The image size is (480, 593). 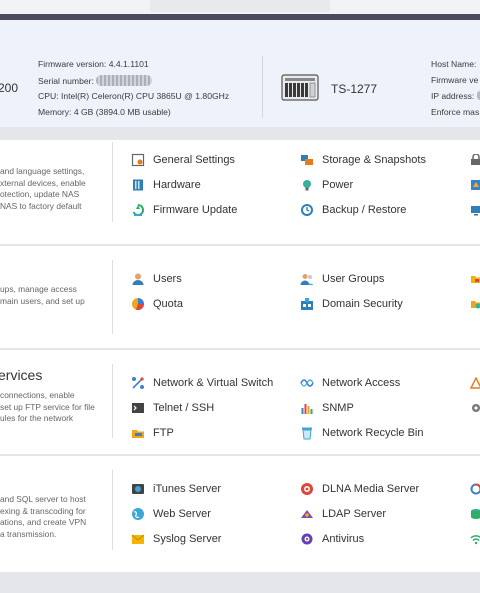 What do you see at coordinates (475, 383) in the screenshot?
I see `partial-triangle-icon` at bounding box center [475, 383].